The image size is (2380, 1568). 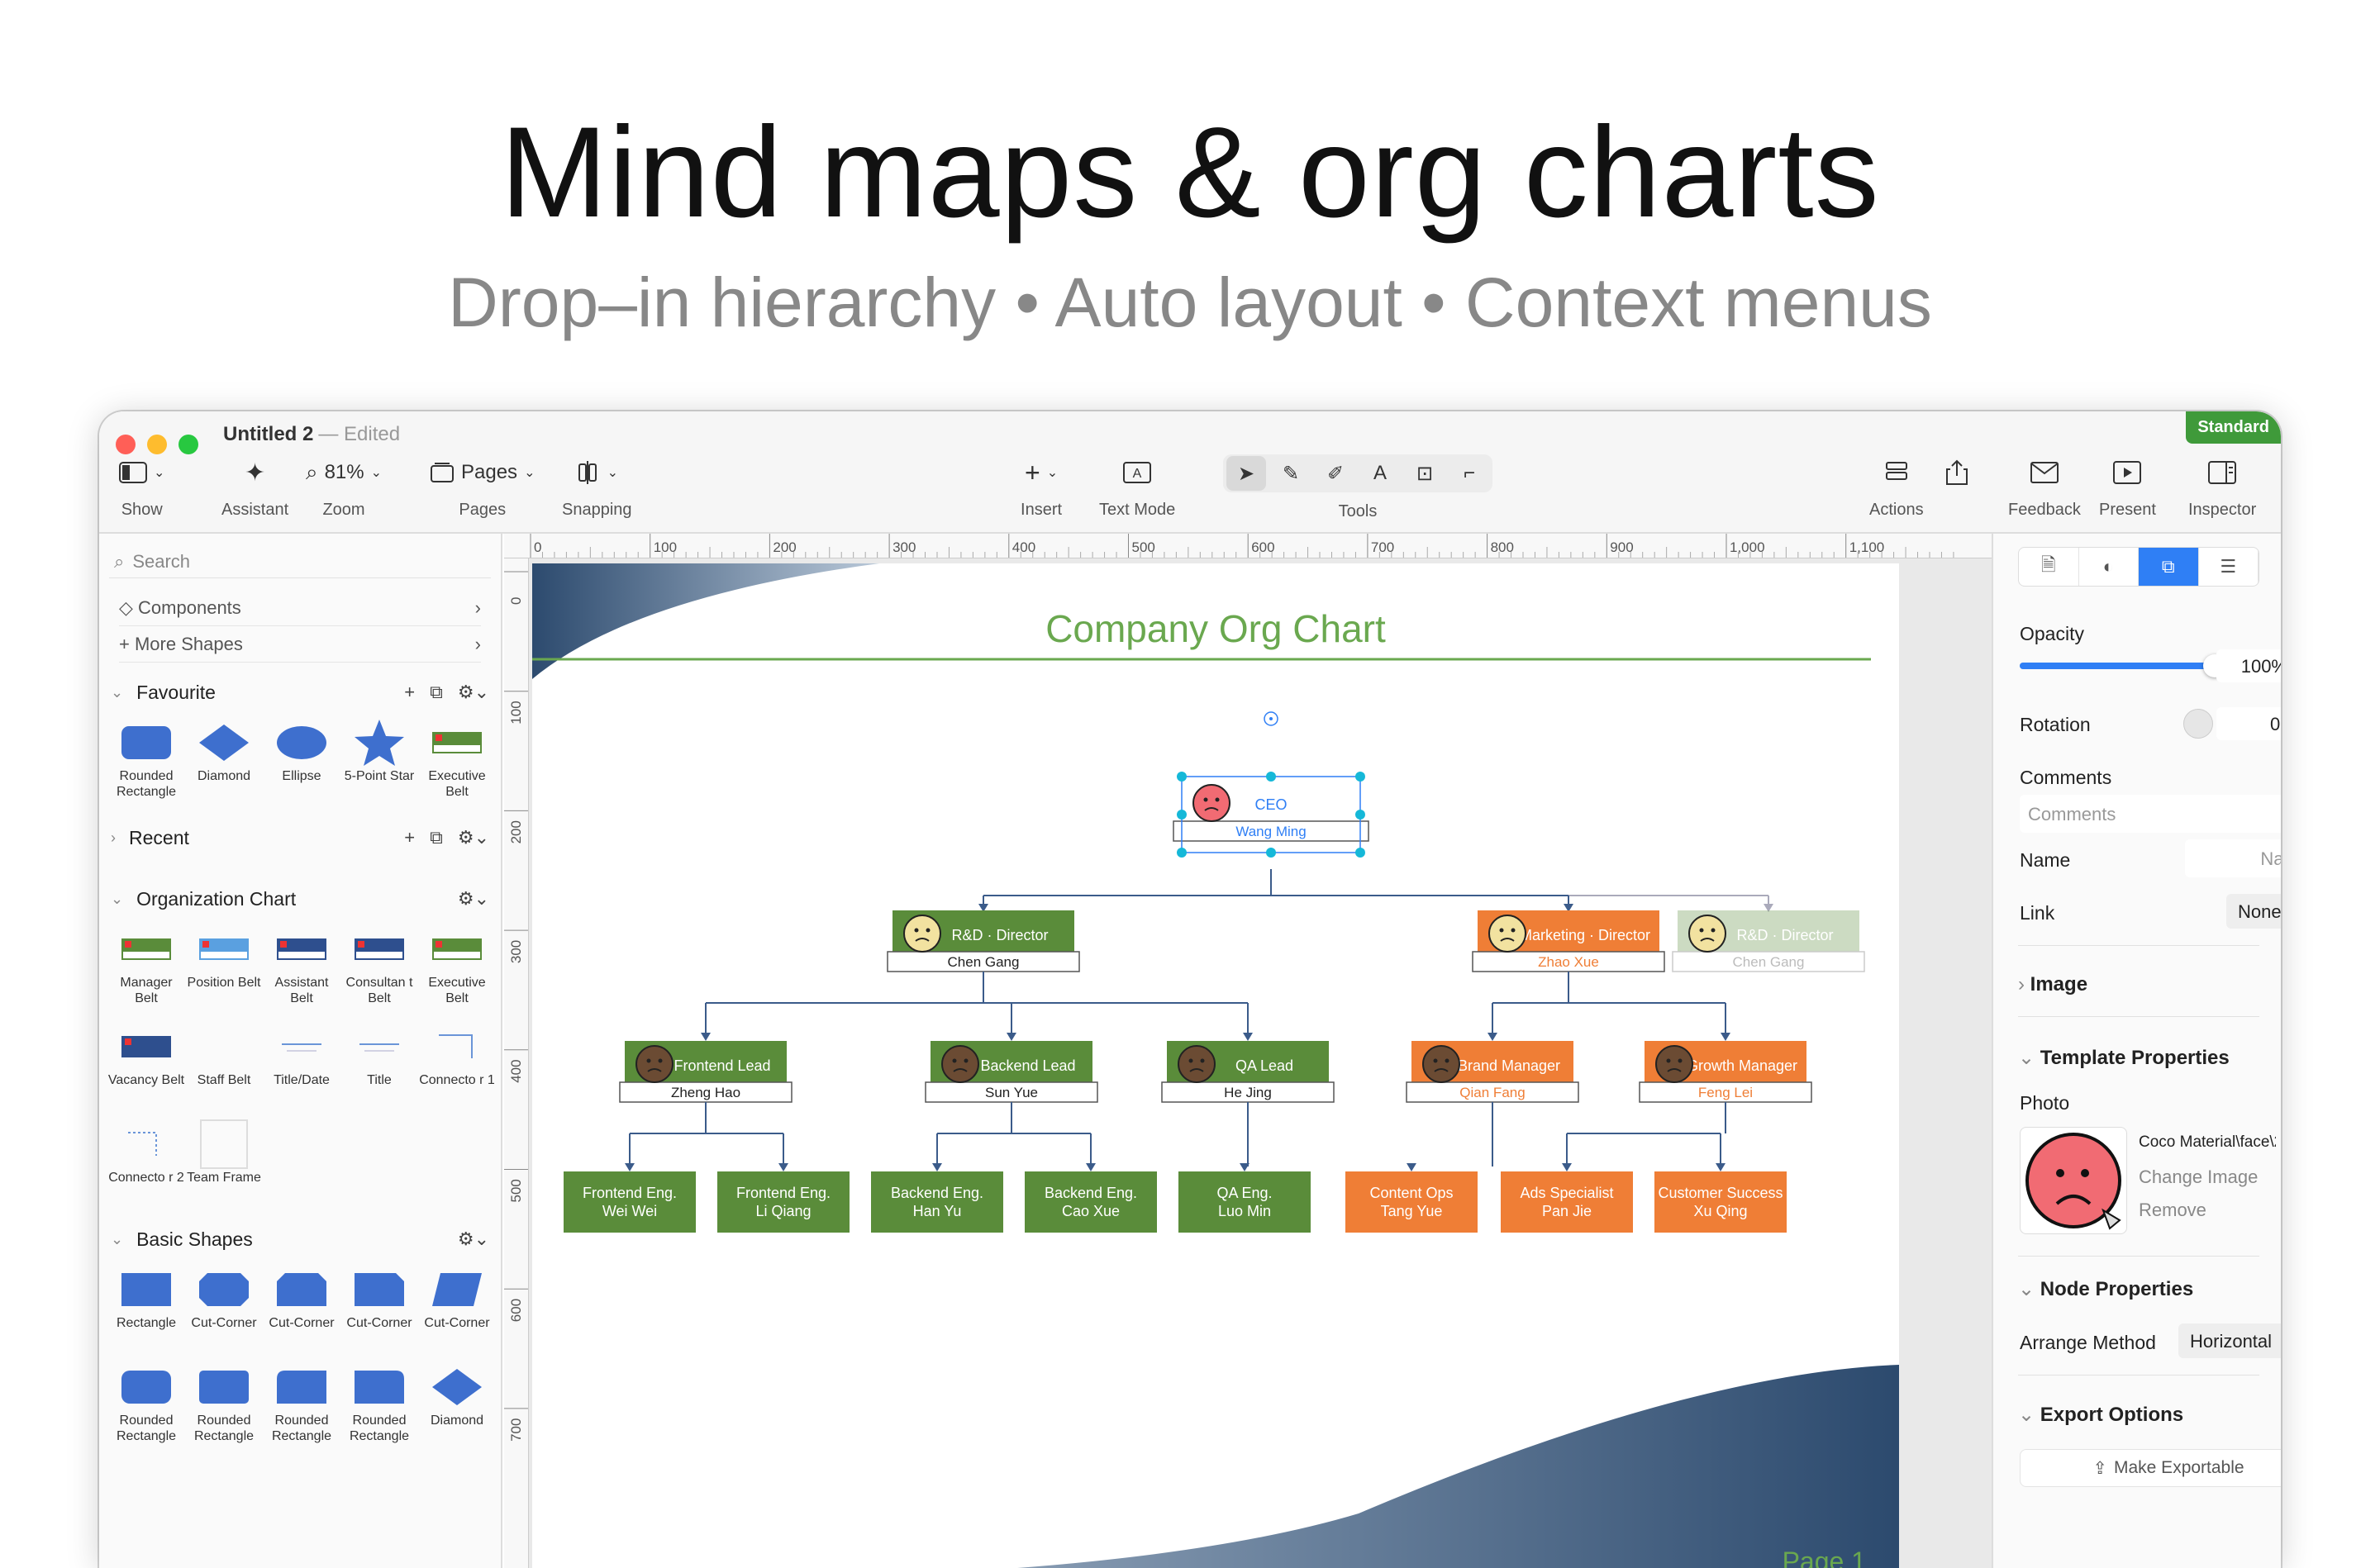 What do you see at coordinates (482, 487) in the screenshot?
I see `pages-button: Pages ⌄ Pages` at bounding box center [482, 487].